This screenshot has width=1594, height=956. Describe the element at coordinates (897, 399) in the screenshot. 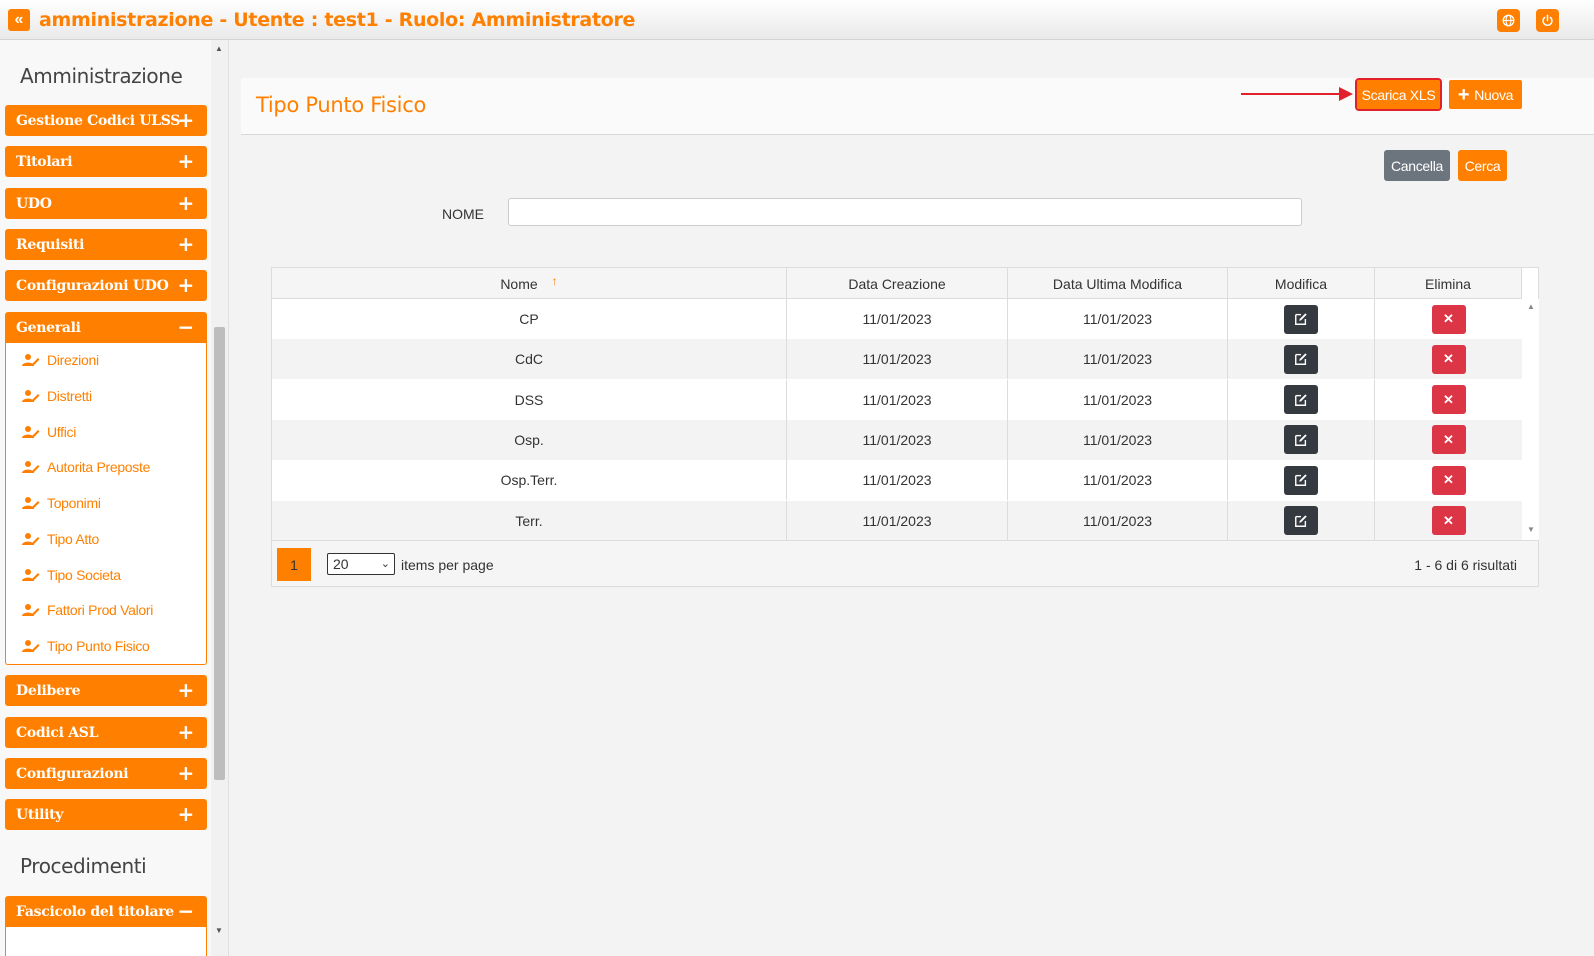

I see `table-row: DSS 11/01/2023 11/01/2023 ✕` at that location.